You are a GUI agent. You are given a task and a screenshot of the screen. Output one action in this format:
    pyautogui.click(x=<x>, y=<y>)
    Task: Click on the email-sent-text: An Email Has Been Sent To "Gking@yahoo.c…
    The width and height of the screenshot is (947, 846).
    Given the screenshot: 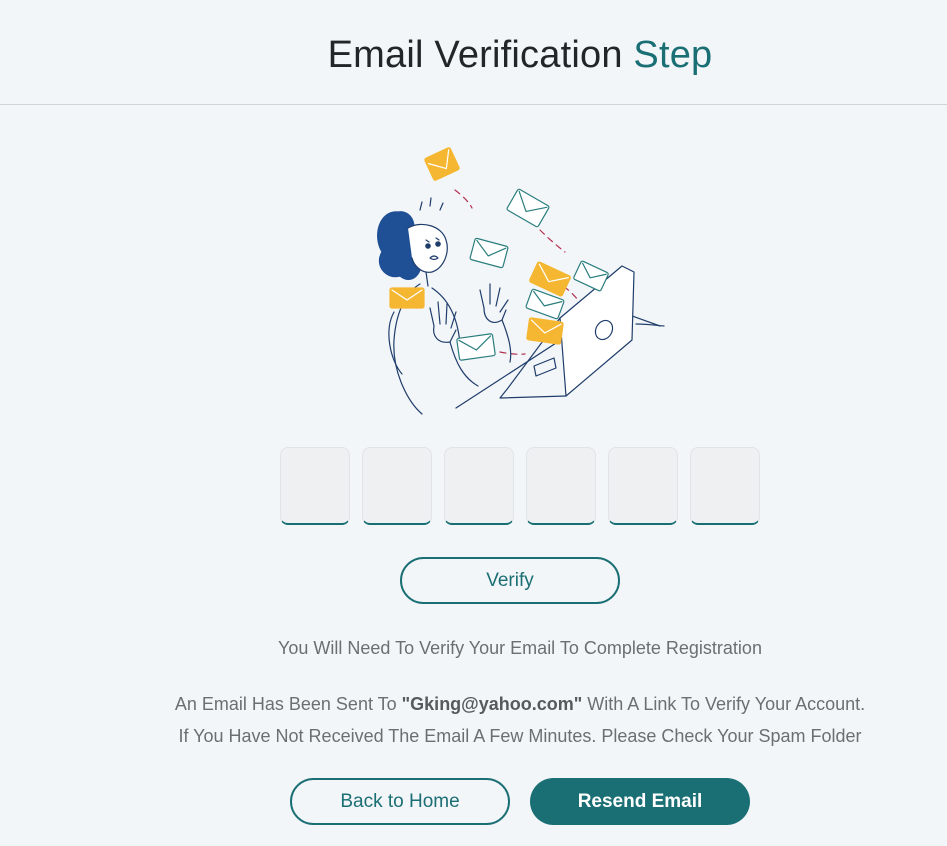 What is the action you would take?
    pyautogui.click(x=473, y=704)
    